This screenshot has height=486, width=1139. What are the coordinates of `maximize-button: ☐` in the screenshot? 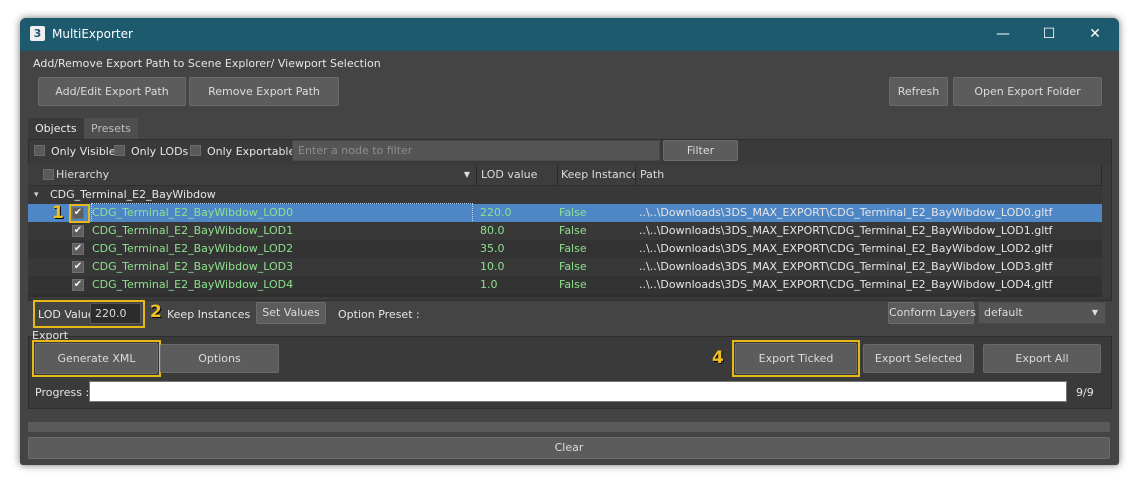 It's located at (1049, 34).